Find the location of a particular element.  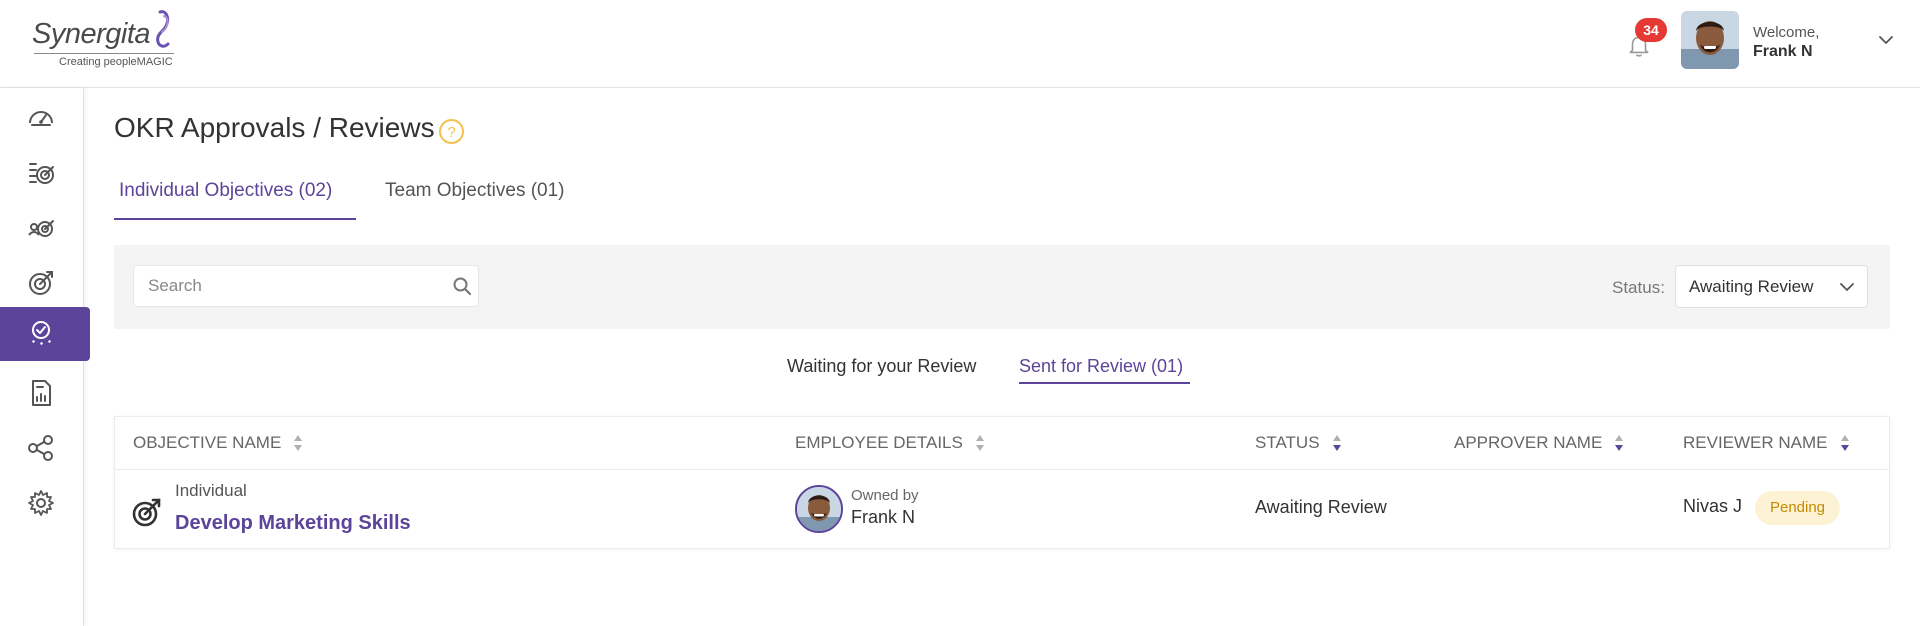

reviewer-name: Nivas J is located at coordinates (1713, 506).